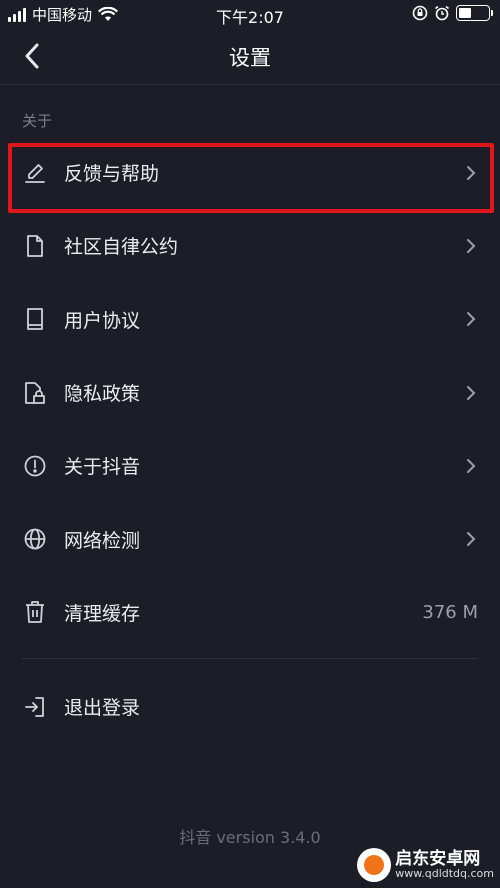 The height and width of the screenshot is (888, 500). Describe the element at coordinates (35, 707) in the screenshot. I see `logout-icon` at that location.